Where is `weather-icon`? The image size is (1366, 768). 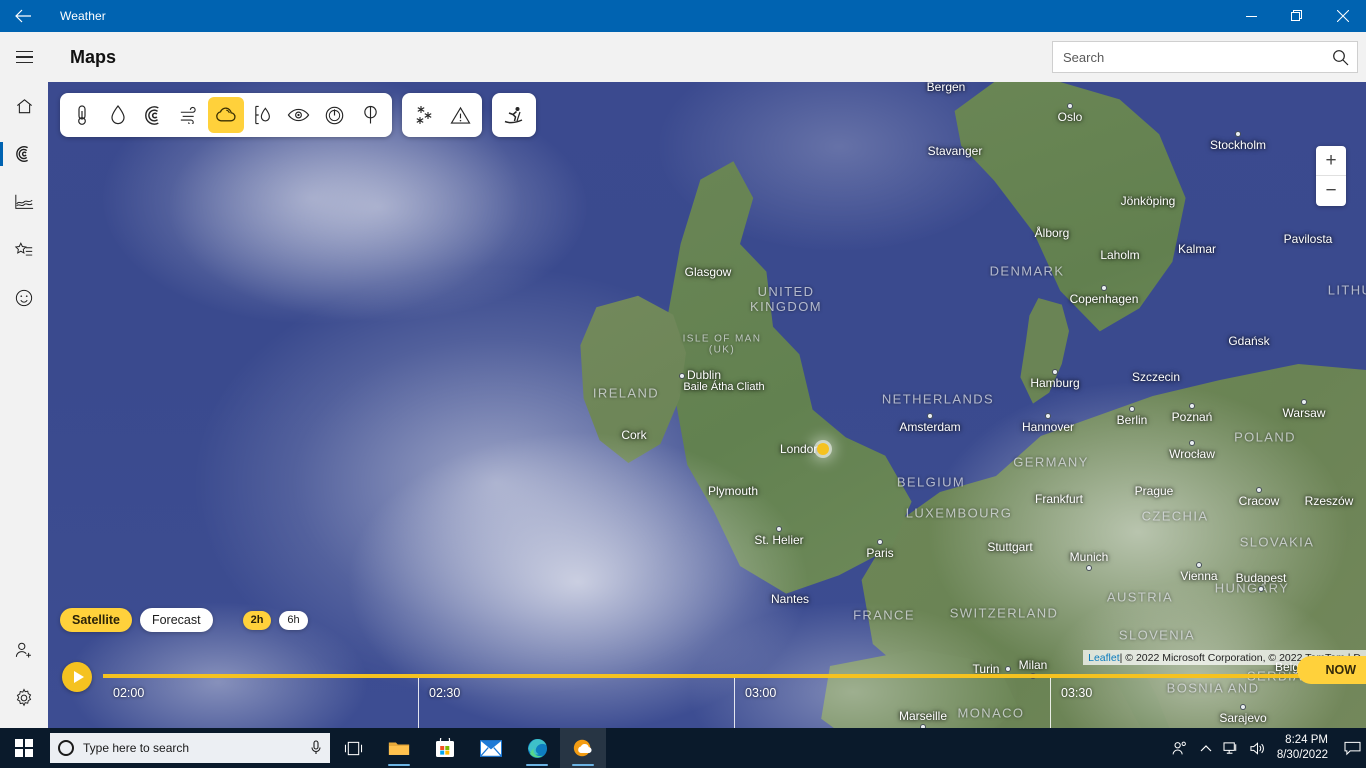
weather-icon is located at coordinates (582, 748).